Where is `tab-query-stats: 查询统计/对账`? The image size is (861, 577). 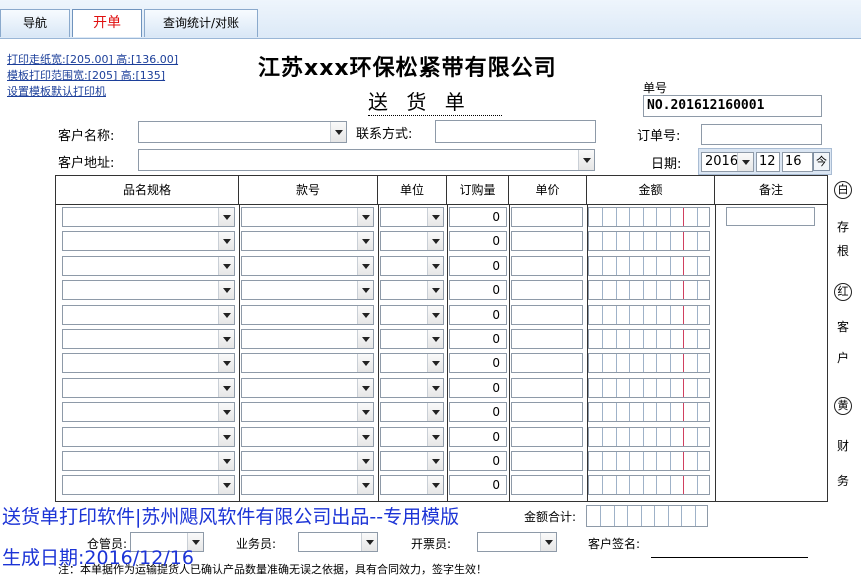
tab-query-stats: 查询统计/对账 is located at coordinates (201, 23).